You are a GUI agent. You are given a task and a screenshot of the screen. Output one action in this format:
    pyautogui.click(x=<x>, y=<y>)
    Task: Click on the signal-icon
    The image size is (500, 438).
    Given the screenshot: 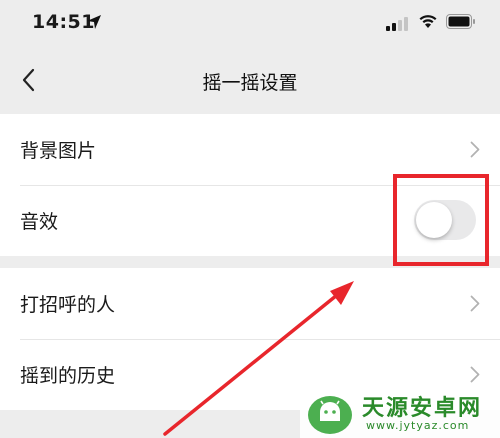 What is the action you would take?
    pyautogui.click(x=397, y=24)
    